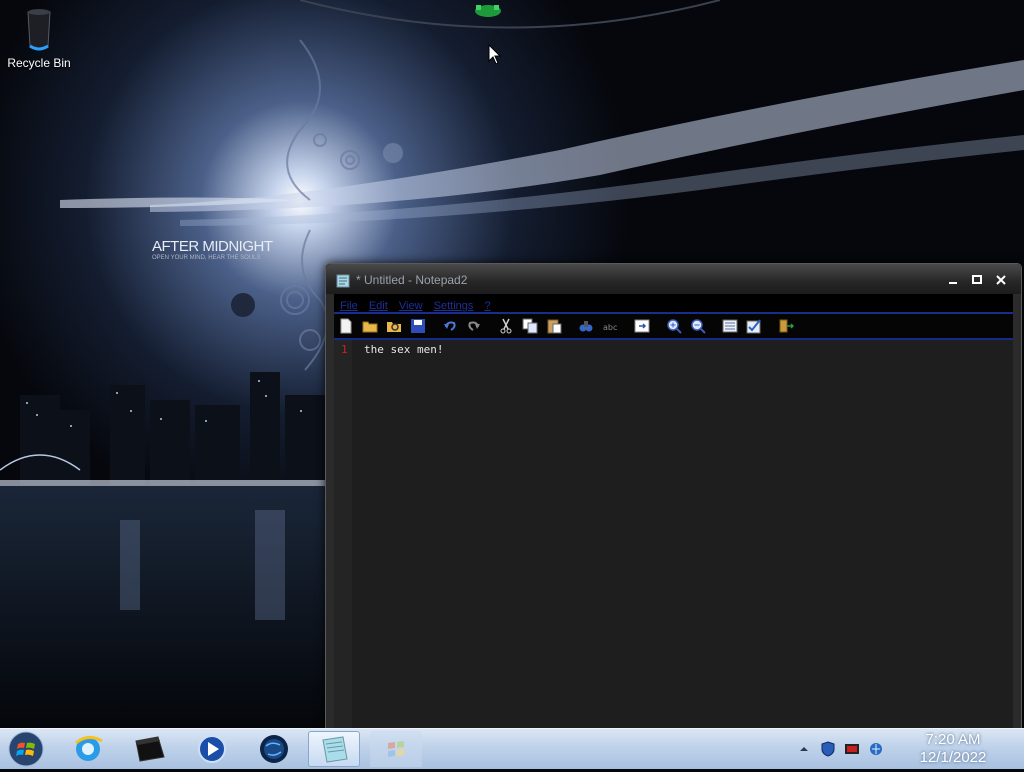  I want to click on top-gadget, so click(510, 15).